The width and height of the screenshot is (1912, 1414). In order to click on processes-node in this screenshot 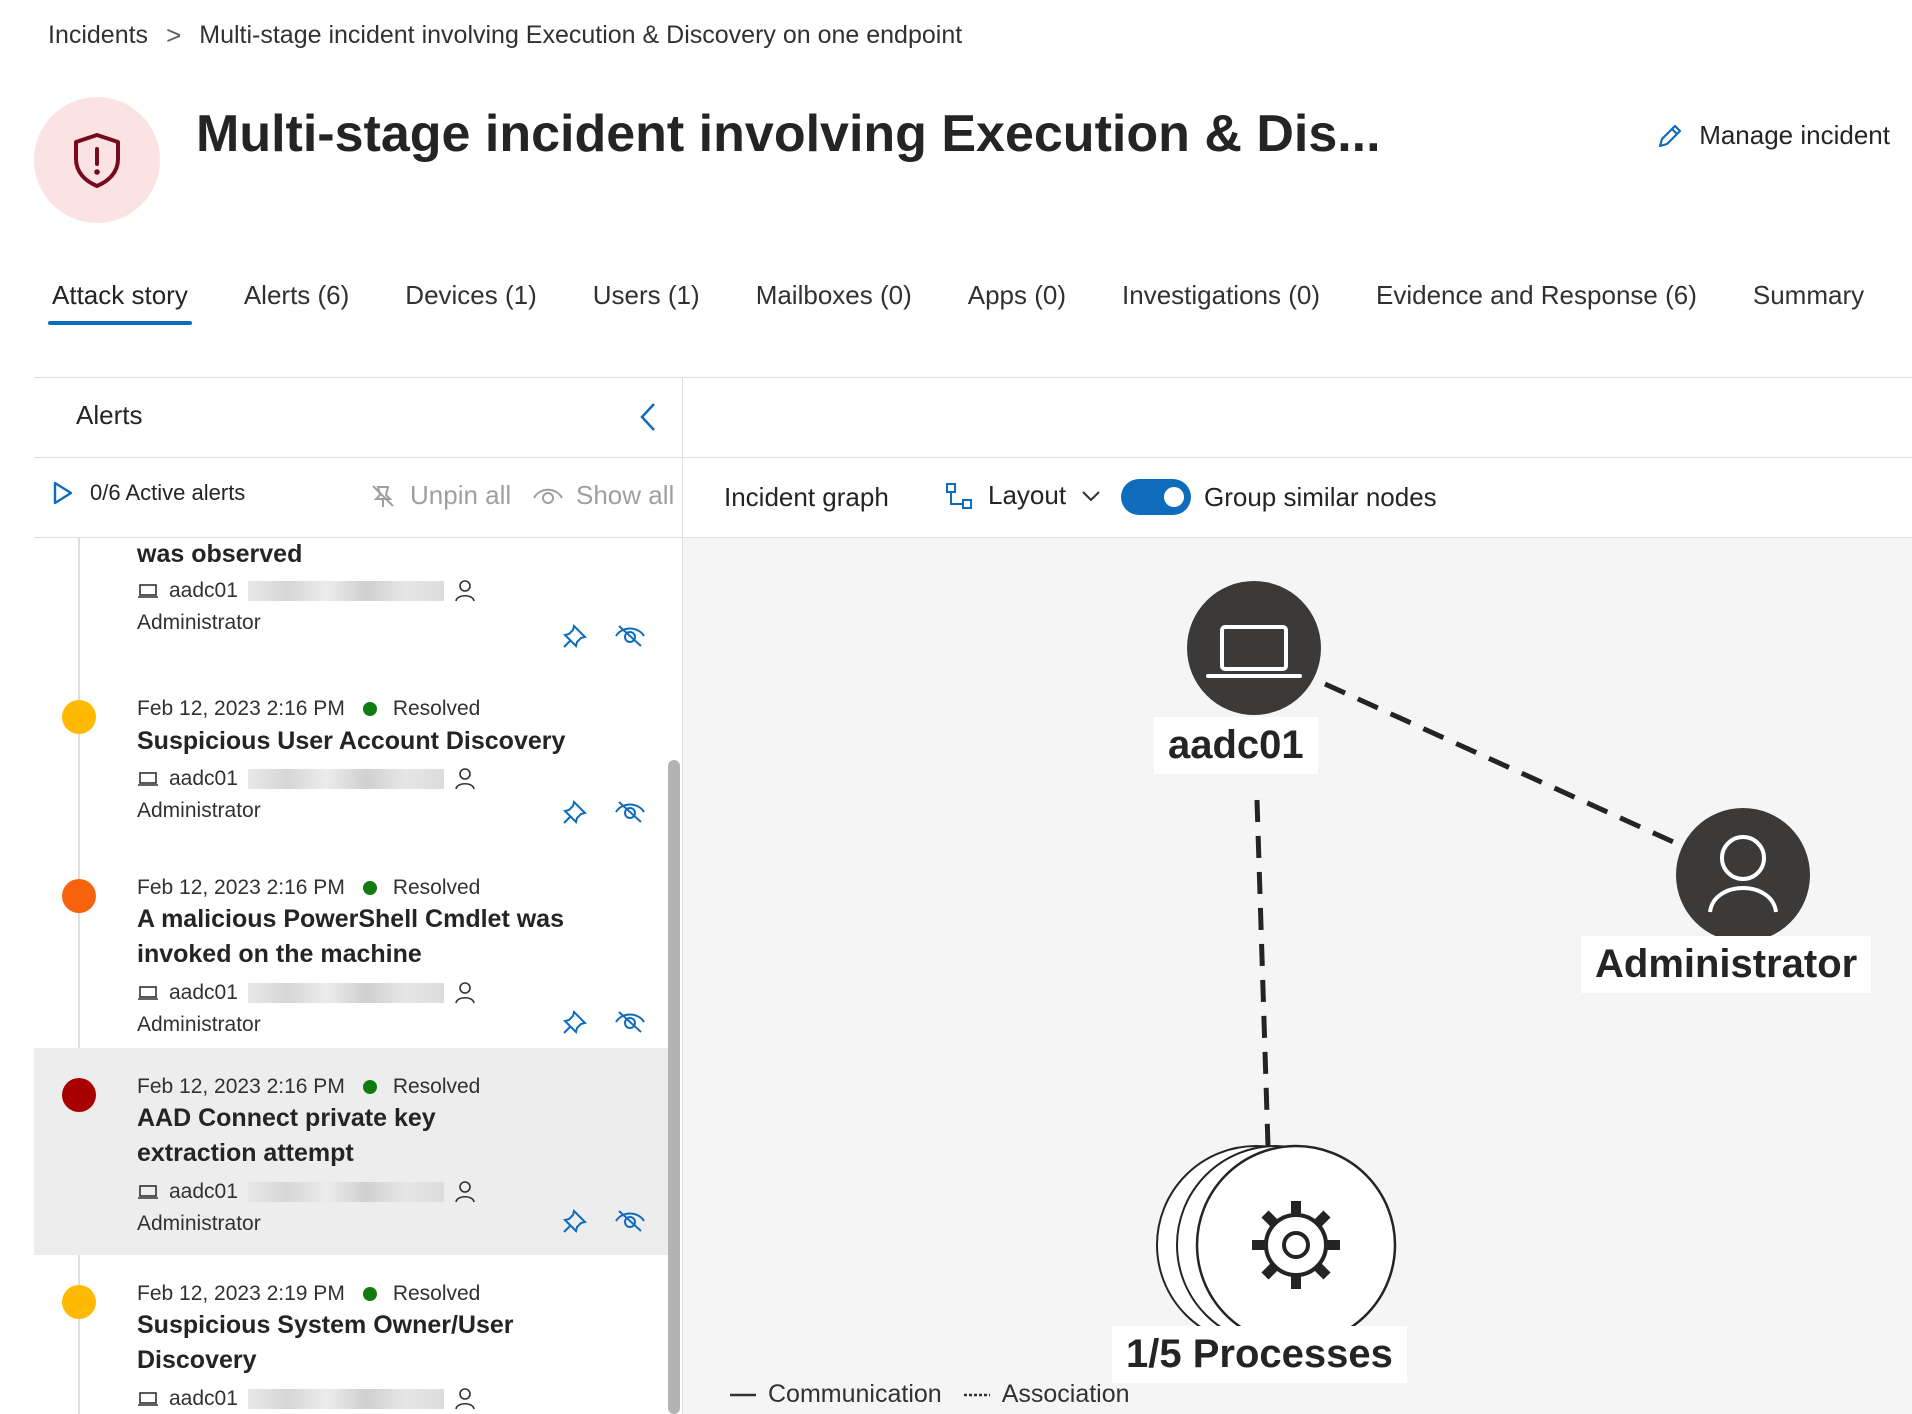, I will do `click(1276, 1245)`.